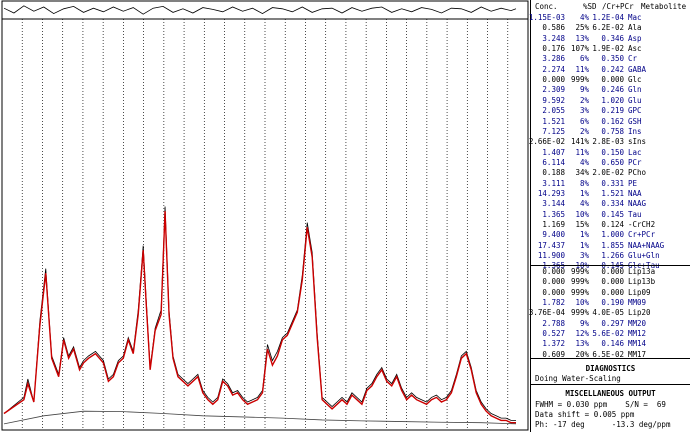  Describe the element at coordinates (637, 303) in the screenshot. I see `lipid-name: MM09` at that location.